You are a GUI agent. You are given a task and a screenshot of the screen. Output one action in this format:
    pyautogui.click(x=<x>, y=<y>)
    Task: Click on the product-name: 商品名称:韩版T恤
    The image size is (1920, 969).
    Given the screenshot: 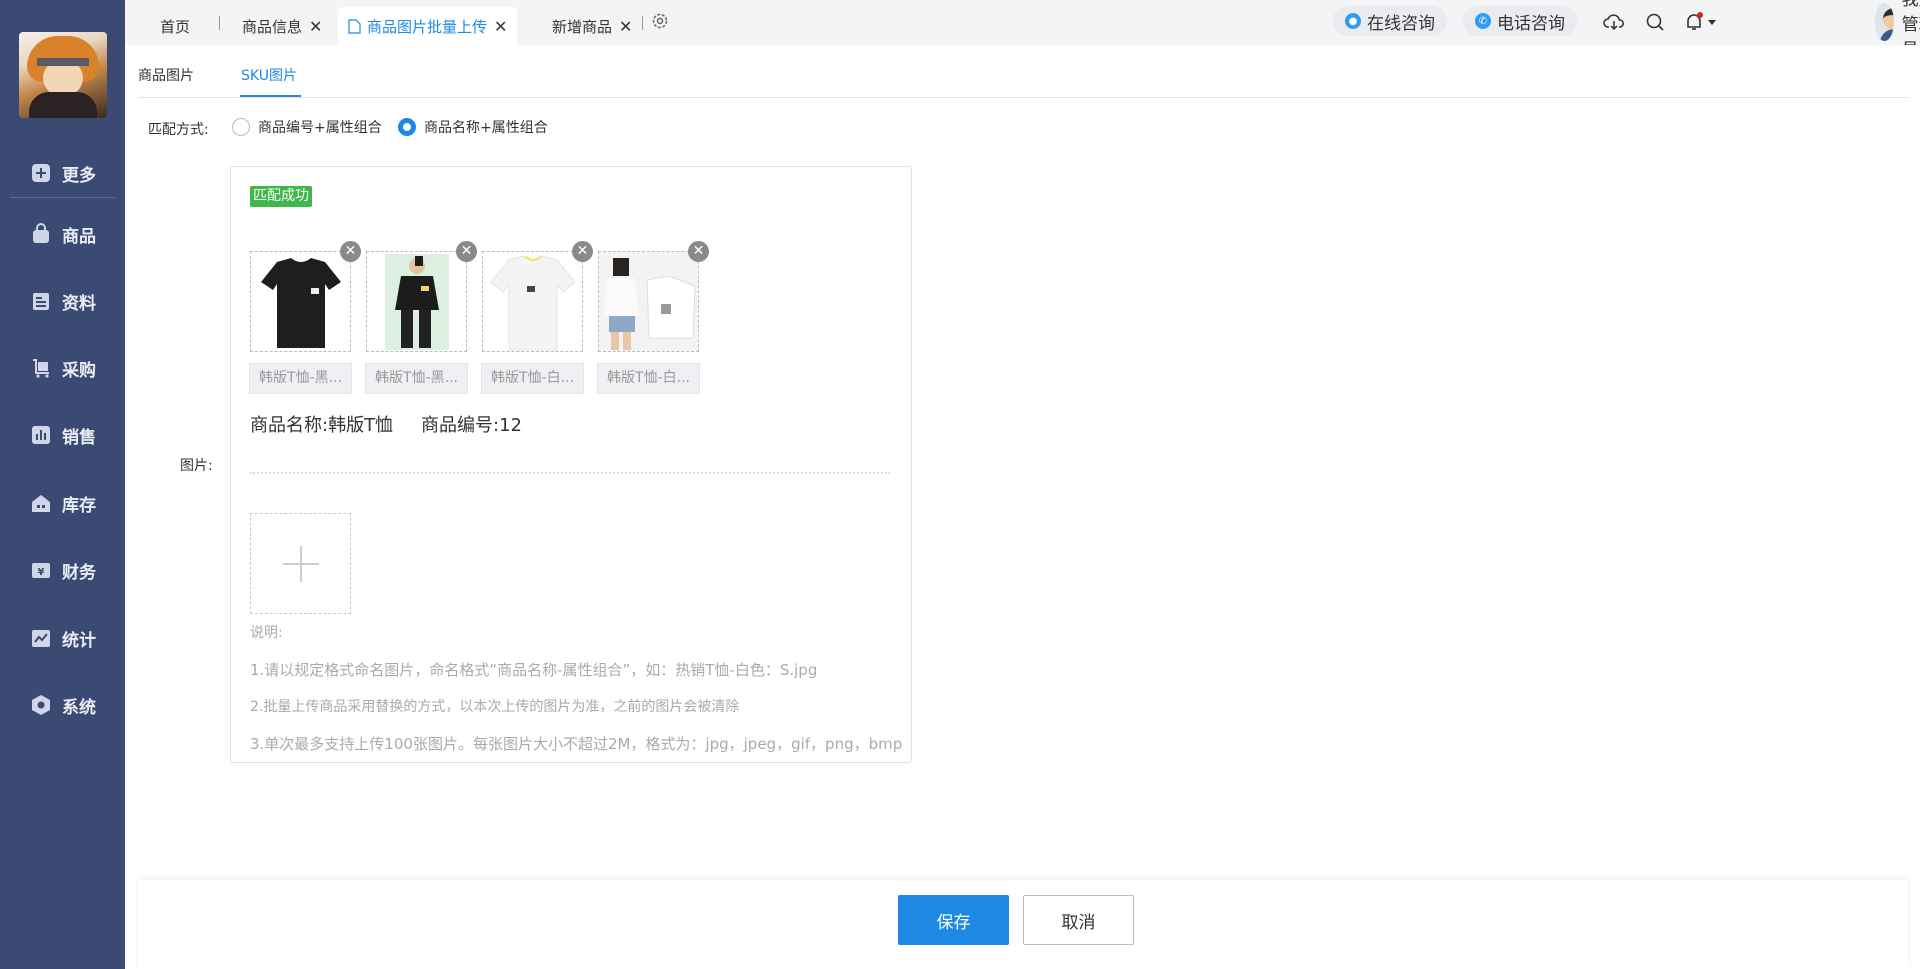 What is the action you would take?
    pyautogui.click(x=322, y=425)
    